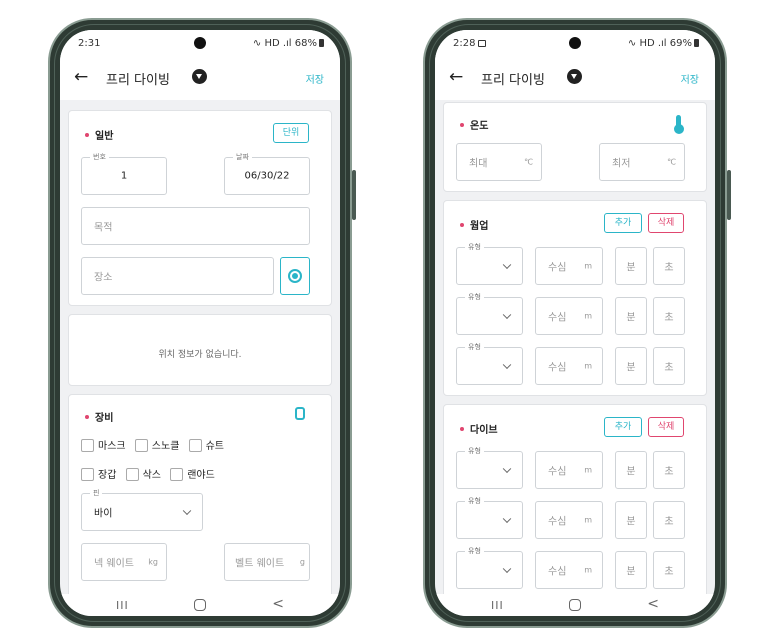  I want to click on dive-card: 다이브 추가 삭제 유형 수심 m 분 초 유형 수심 m 분 초 유형 수심 m, so click(575, 499).